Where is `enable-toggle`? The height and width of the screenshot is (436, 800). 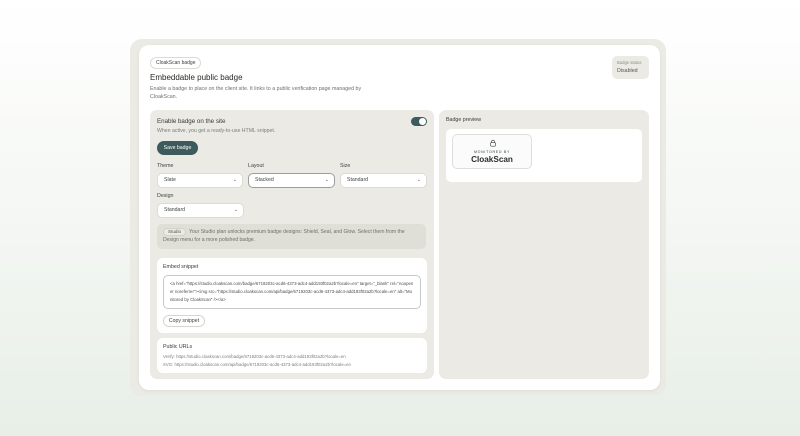 enable-toggle is located at coordinates (419, 121).